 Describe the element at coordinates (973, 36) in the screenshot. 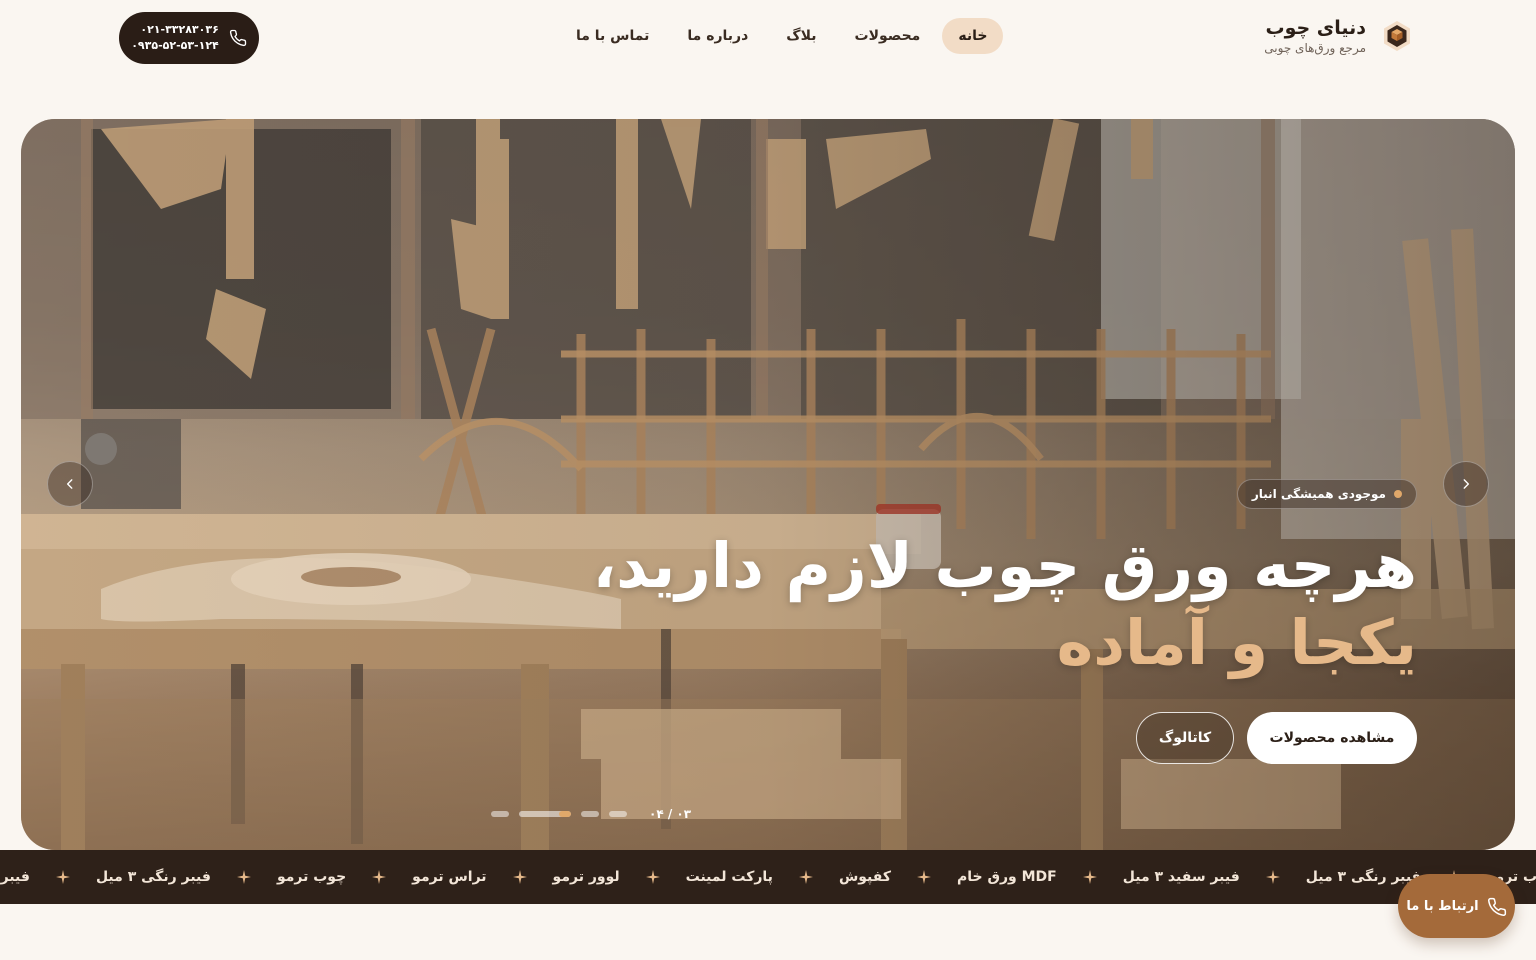

I see `nav-item-home: خانه` at that location.